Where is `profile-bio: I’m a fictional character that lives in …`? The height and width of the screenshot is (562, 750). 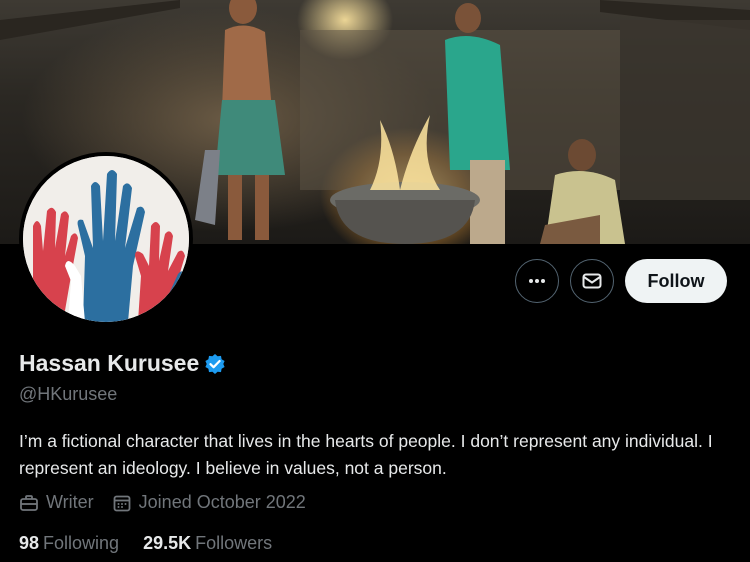
profile-bio: I’m a fictional character that lives in … is located at coordinates (366, 454).